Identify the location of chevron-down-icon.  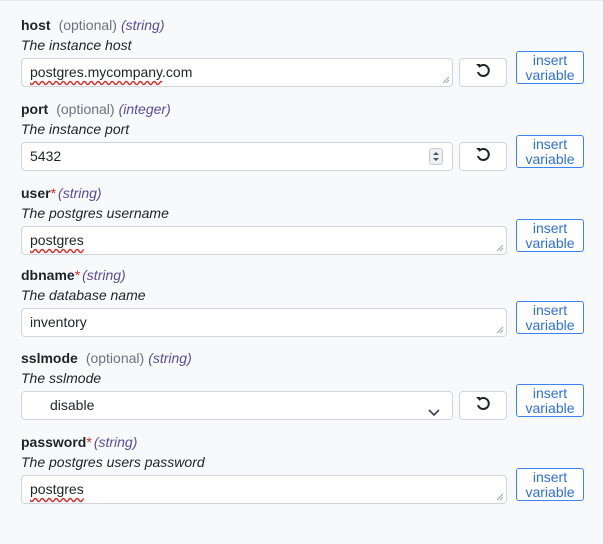
(434, 413).